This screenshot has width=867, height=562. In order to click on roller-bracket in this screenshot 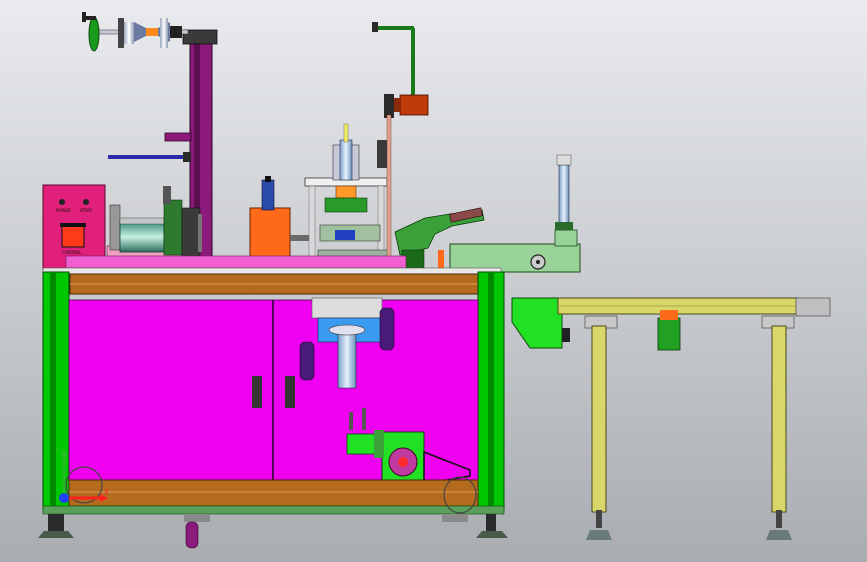, I will do `click(173, 227)`.